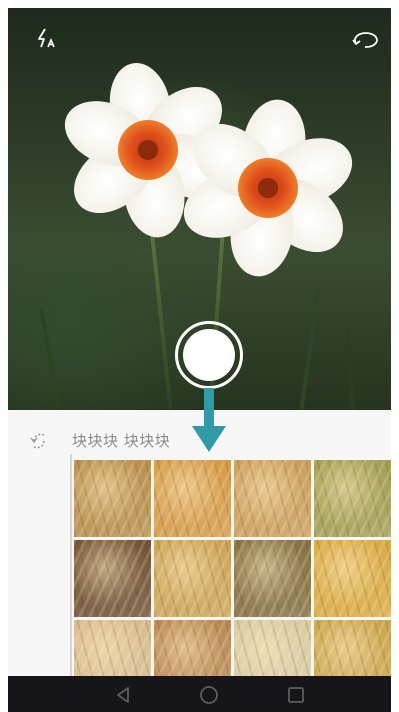 This screenshot has height=712, width=399. Describe the element at coordinates (121, 441) in the screenshot. I see `search-query-text: 块块块 块块块` at that location.